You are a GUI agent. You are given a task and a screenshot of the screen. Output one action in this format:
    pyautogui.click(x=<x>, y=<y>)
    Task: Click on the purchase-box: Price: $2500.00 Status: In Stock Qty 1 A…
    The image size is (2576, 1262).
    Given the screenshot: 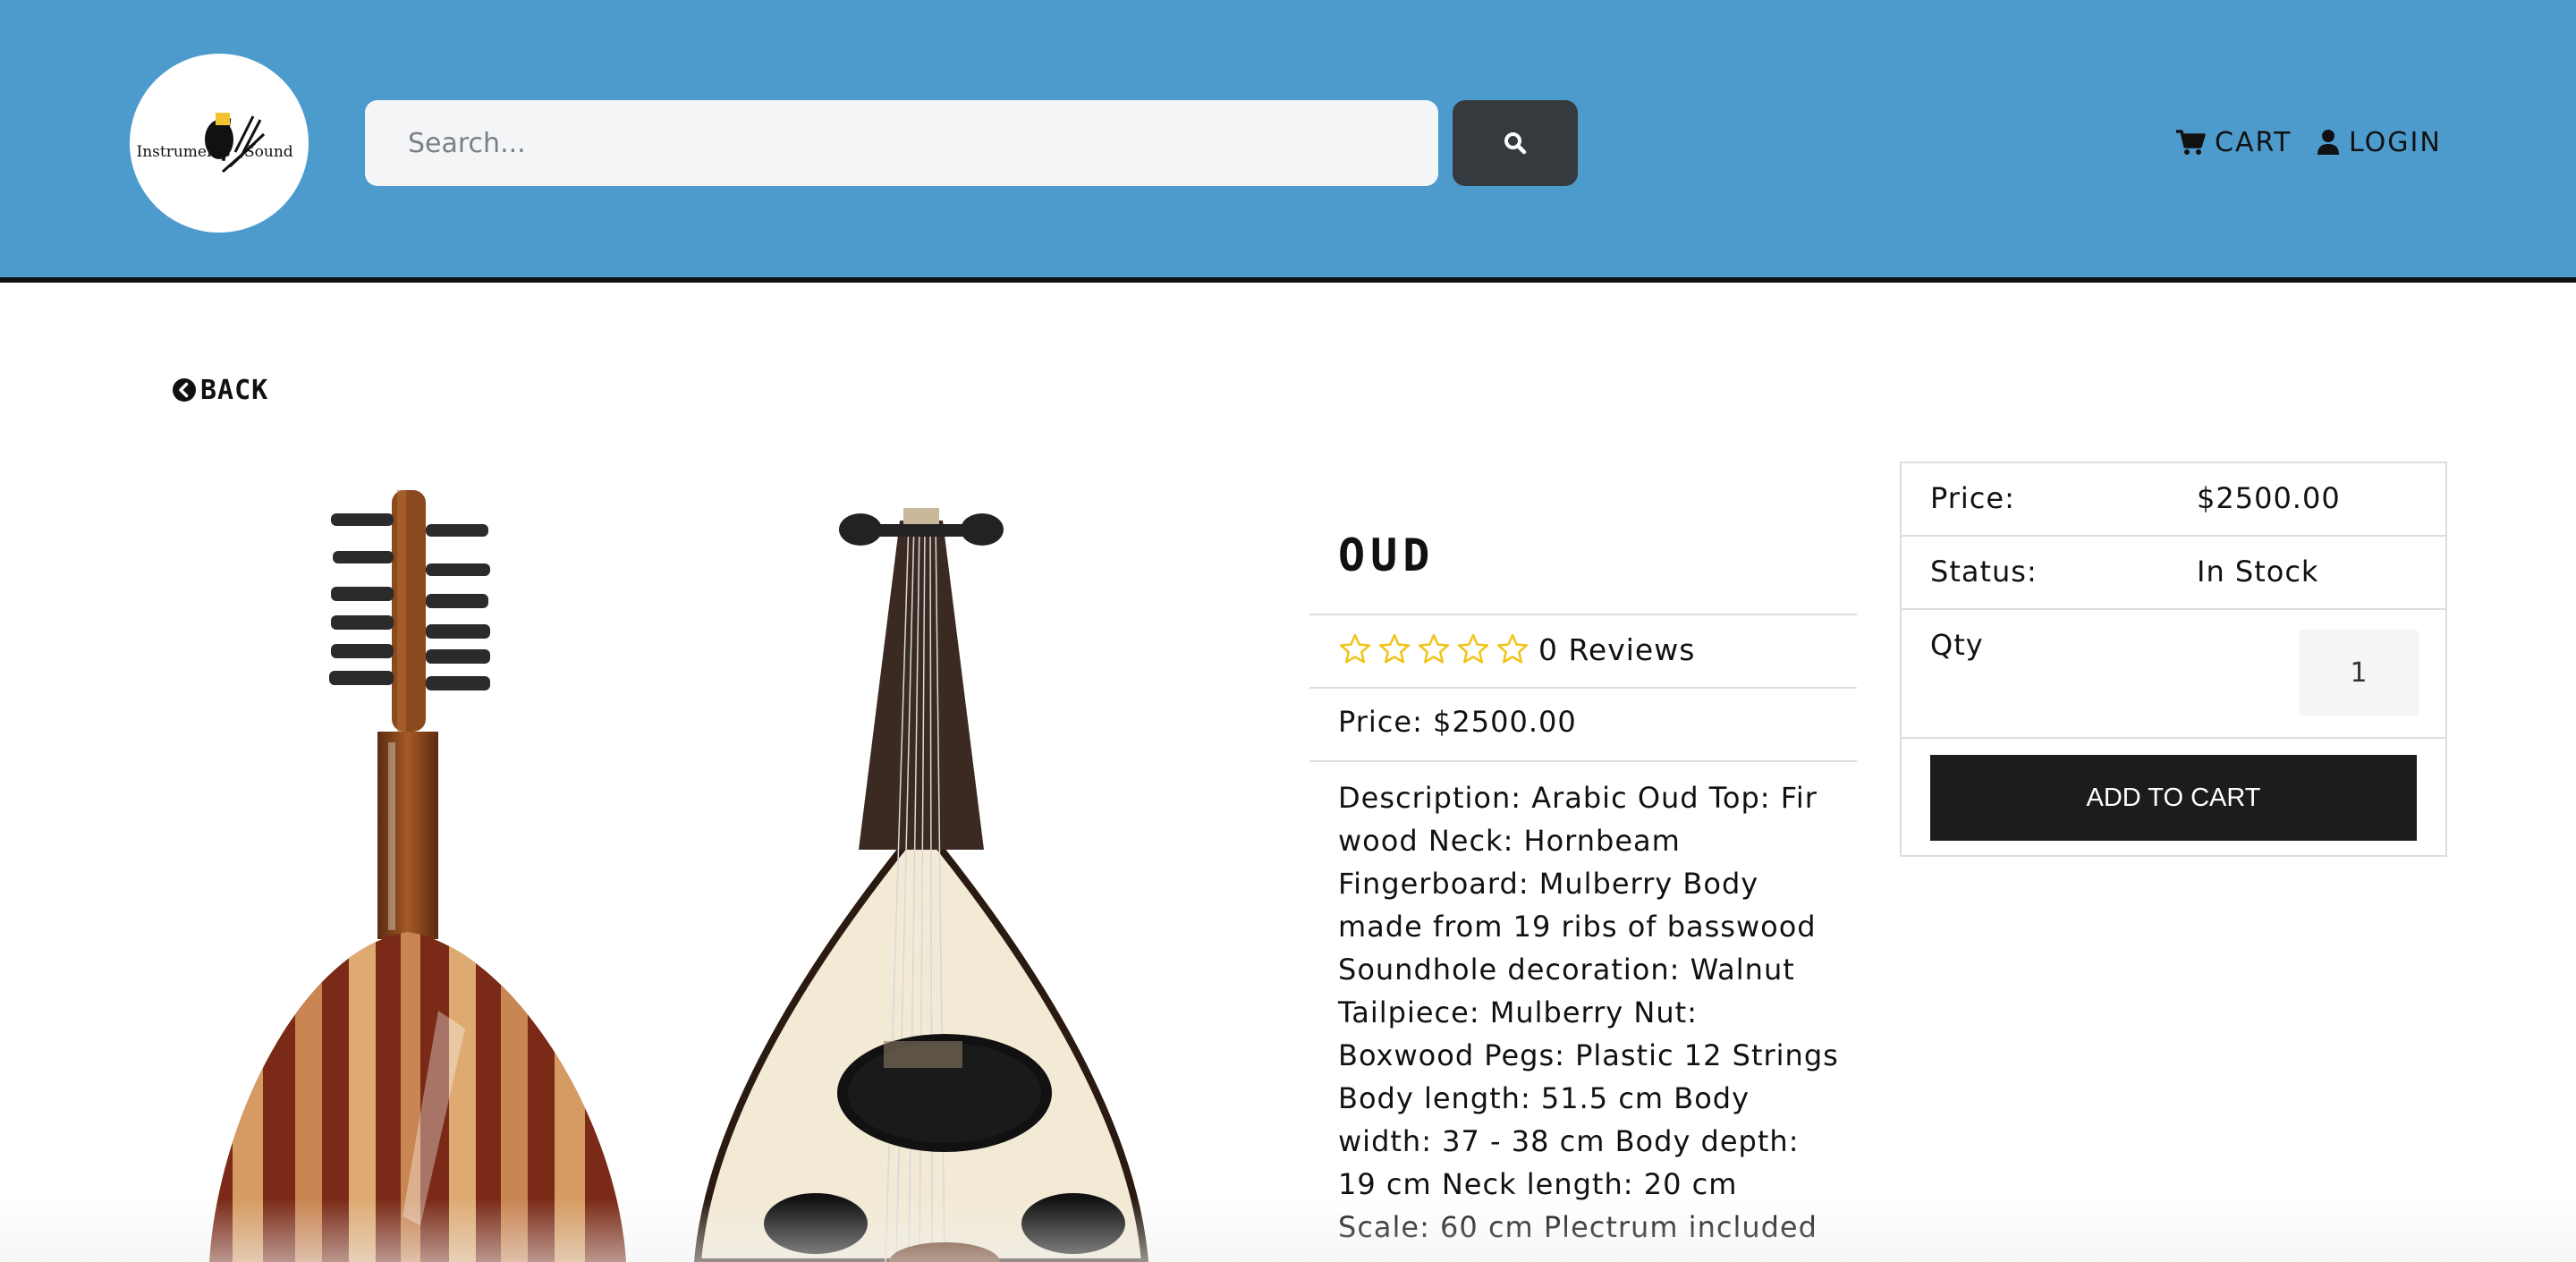 What is the action you would take?
    pyautogui.click(x=2173, y=659)
    